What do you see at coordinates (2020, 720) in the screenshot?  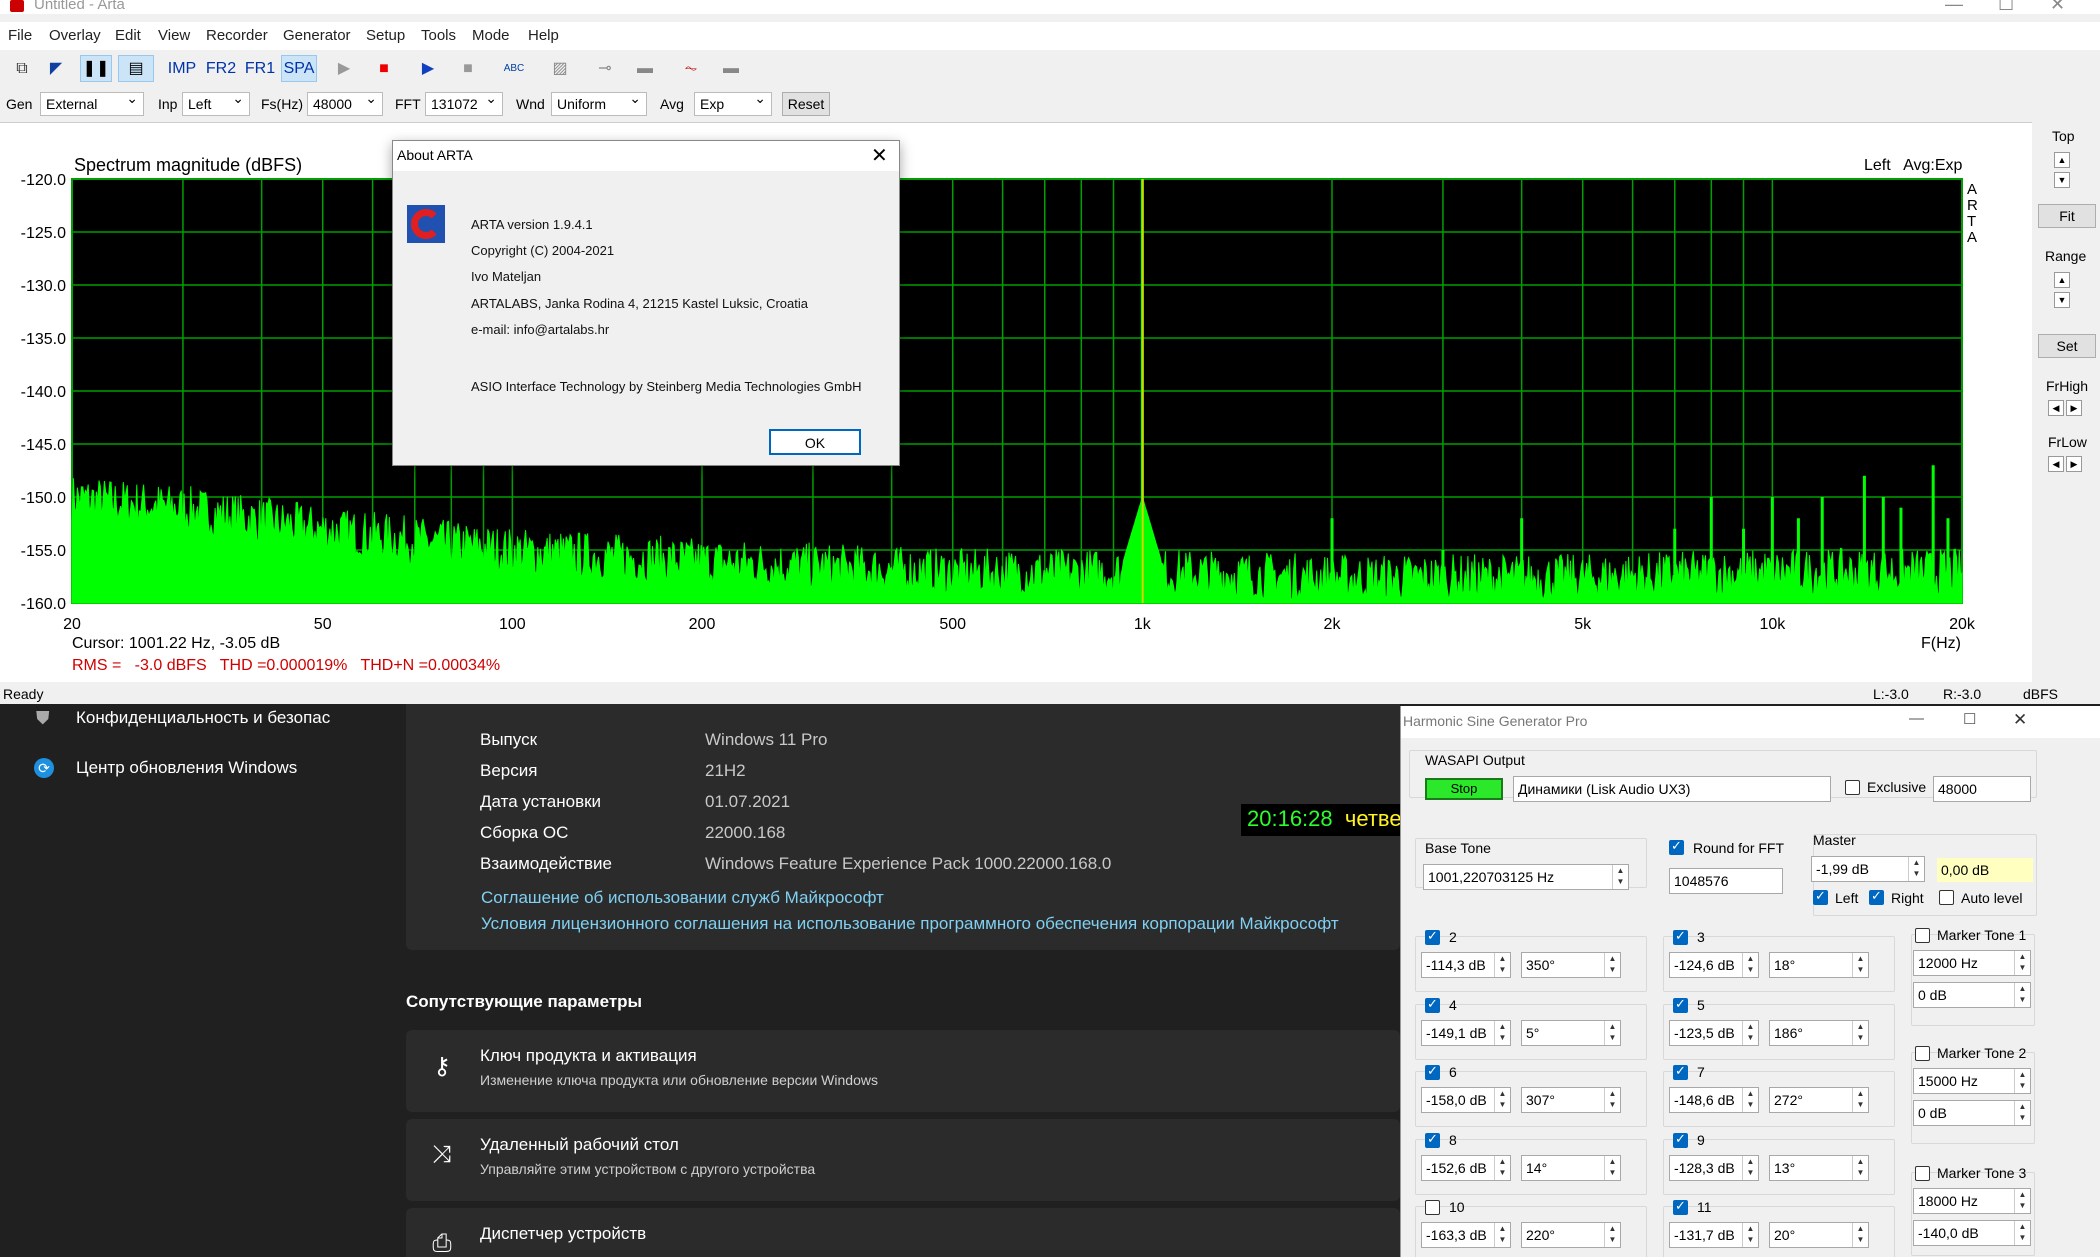 I see `hsg-close-icon: ✕` at bounding box center [2020, 720].